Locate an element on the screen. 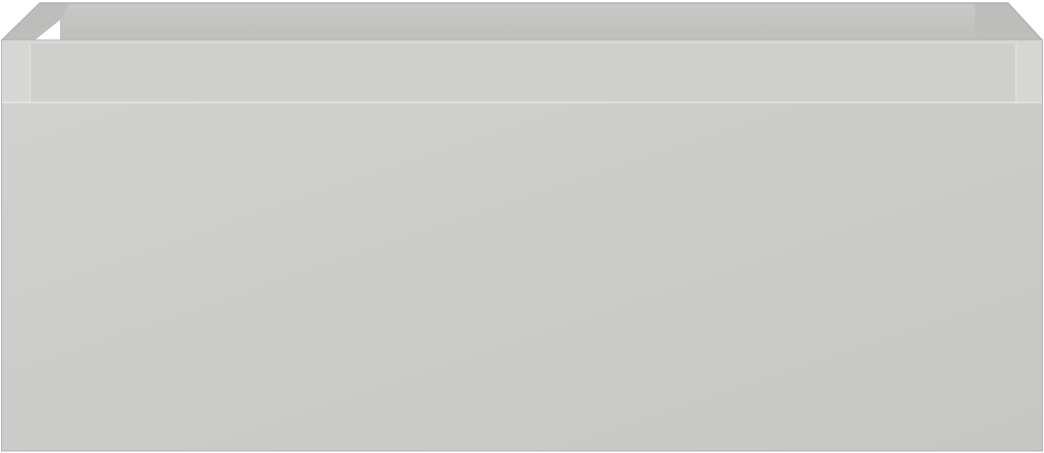 This screenshot has width=1044, height=453. inner-back-wall is located at coordinates (522, 23).